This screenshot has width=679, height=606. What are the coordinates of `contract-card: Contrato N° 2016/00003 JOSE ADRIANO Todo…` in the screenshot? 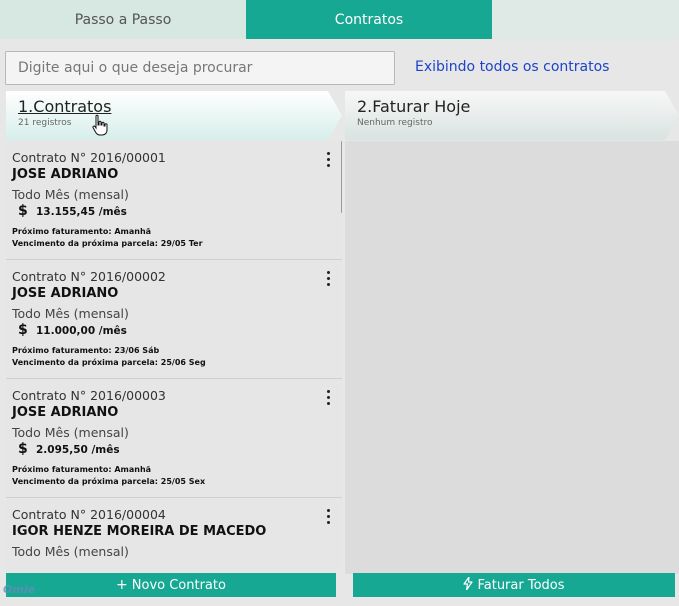 It's located at (174, 438).